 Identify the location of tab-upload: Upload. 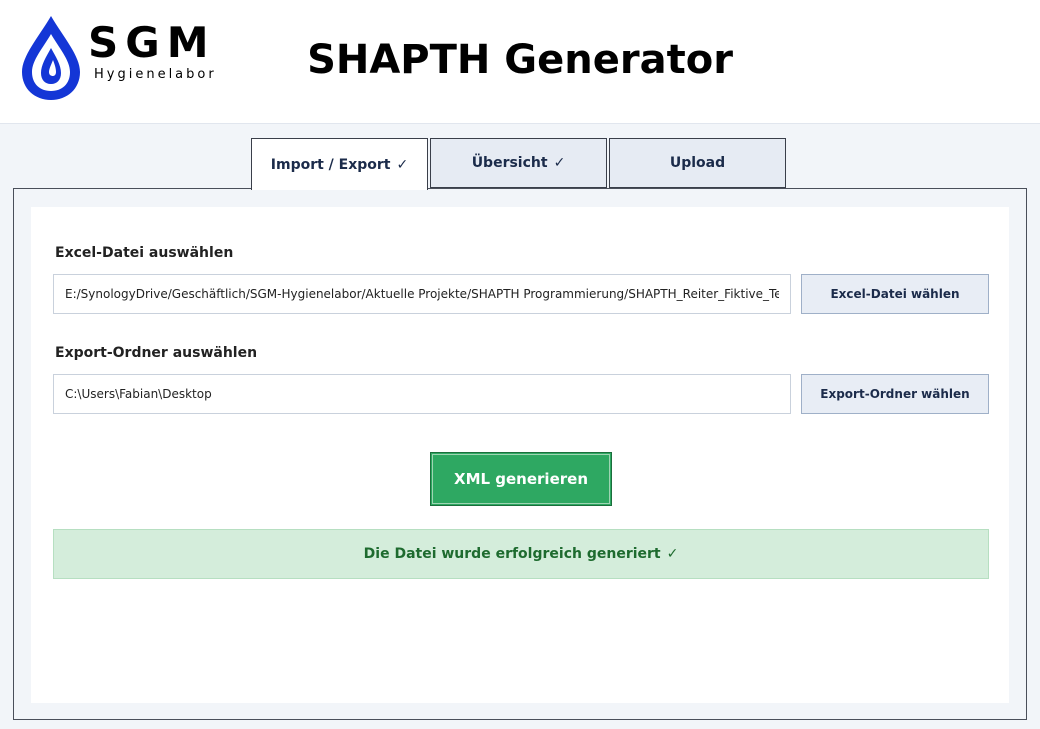
(697, 163).